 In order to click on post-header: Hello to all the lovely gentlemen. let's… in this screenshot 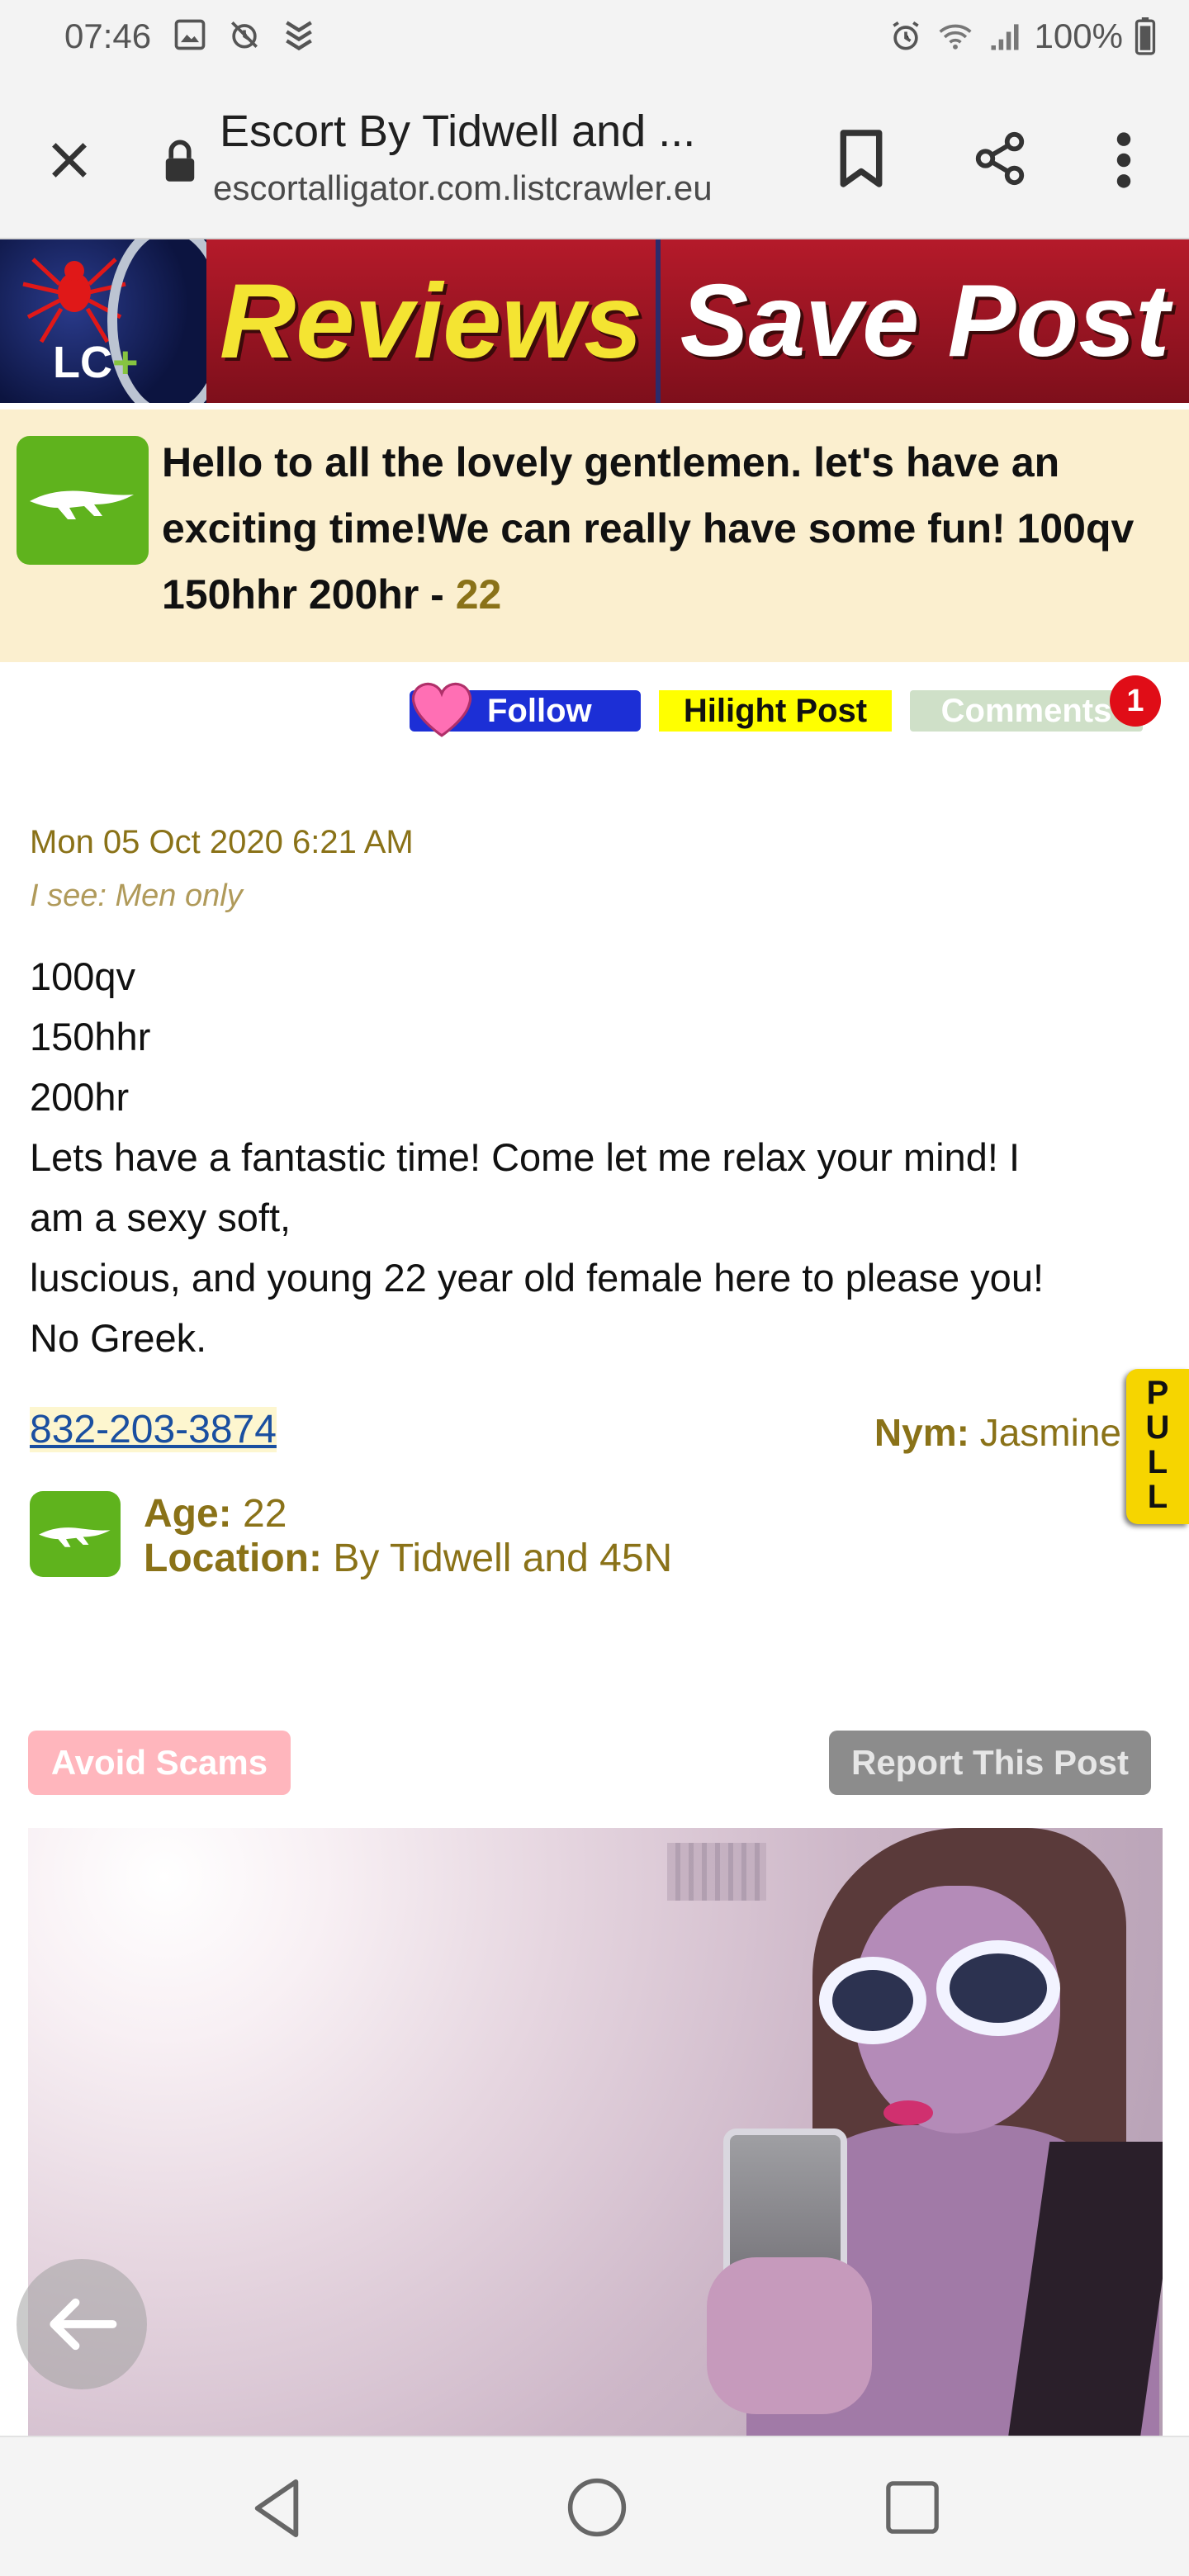, I will do `click(594, 536)`.